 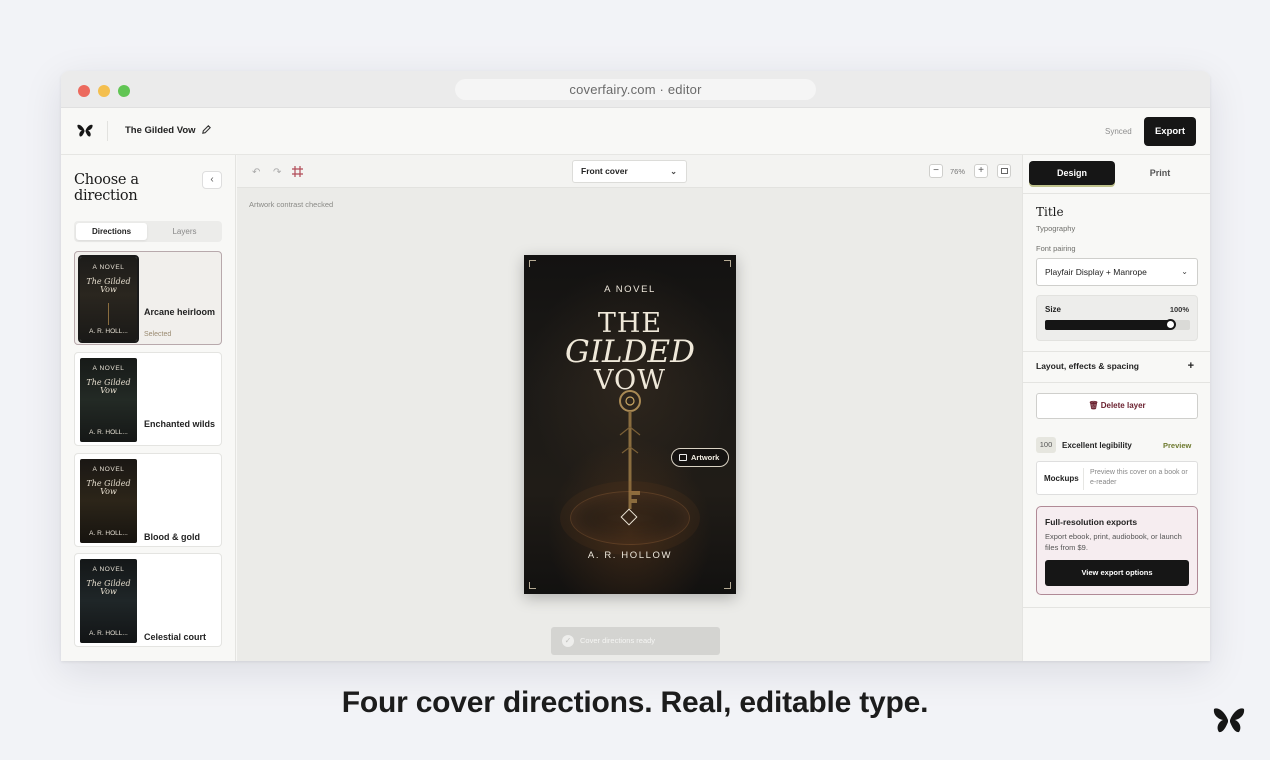 What do you see at coordinates (1050, 212) in the screenshot?
I see `layer-title: Title` at bounding box center [1050, 212].